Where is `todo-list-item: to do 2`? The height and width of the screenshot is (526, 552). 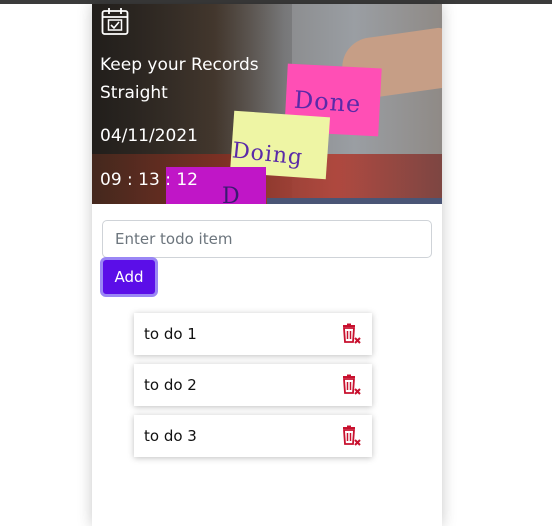
todo-list-item: to do 2 is located at coordinates (253, 385).